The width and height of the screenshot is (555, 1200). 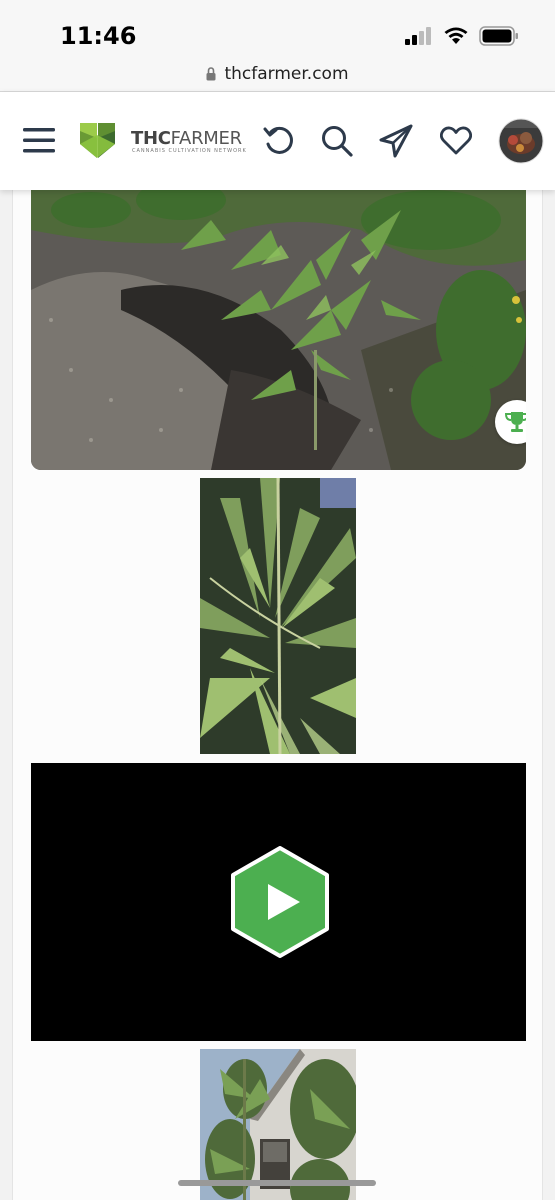 I want to click on signal-icon, so click(x=418, y=36).